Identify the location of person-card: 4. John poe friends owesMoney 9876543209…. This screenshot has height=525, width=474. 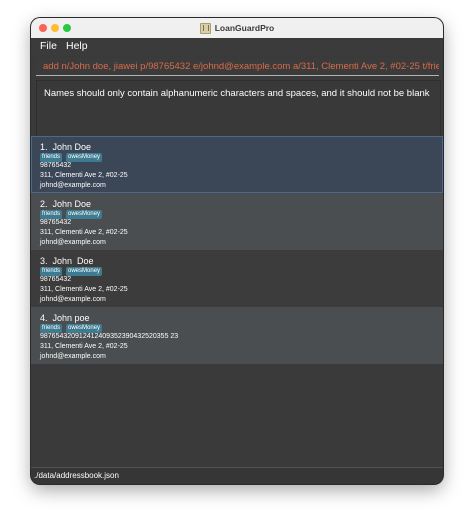
(237, 335).